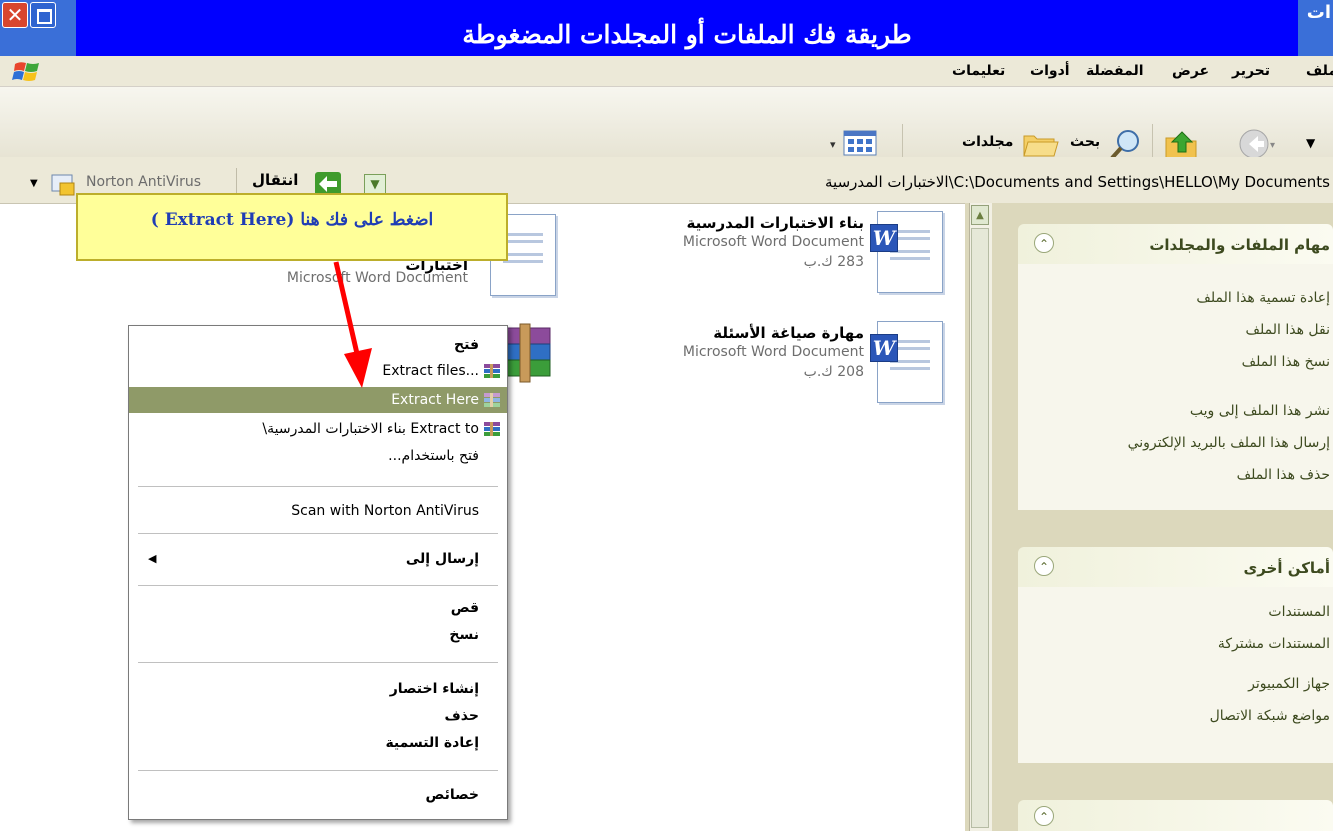 Image resolution: width=1333 pixels, height=831 pixels. What do you see at coordinates (318, 608) in the screenshot?
I see `menu-item-cut: قص` at bounding box center [318, 608].